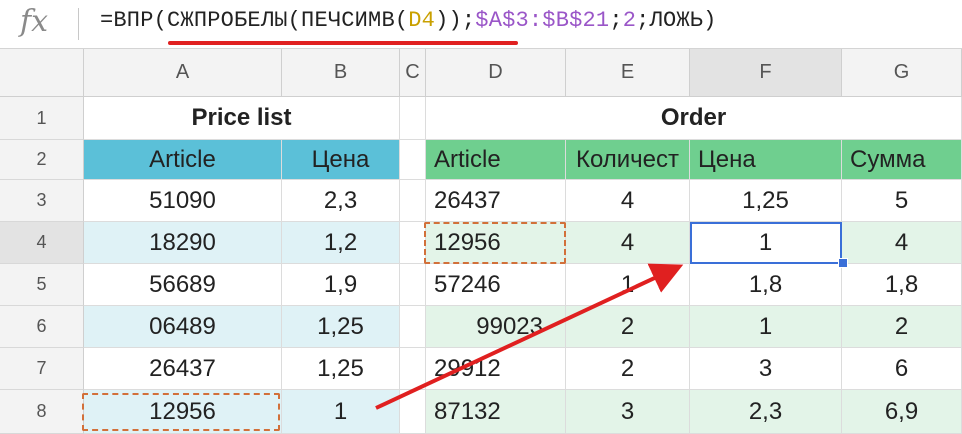 The width and height of the screenshot is (962, 434). What do you see at coordinates (766, 160) in the screenshot?
I see `order-header-2: Цена` at bounding box center [766, 160].